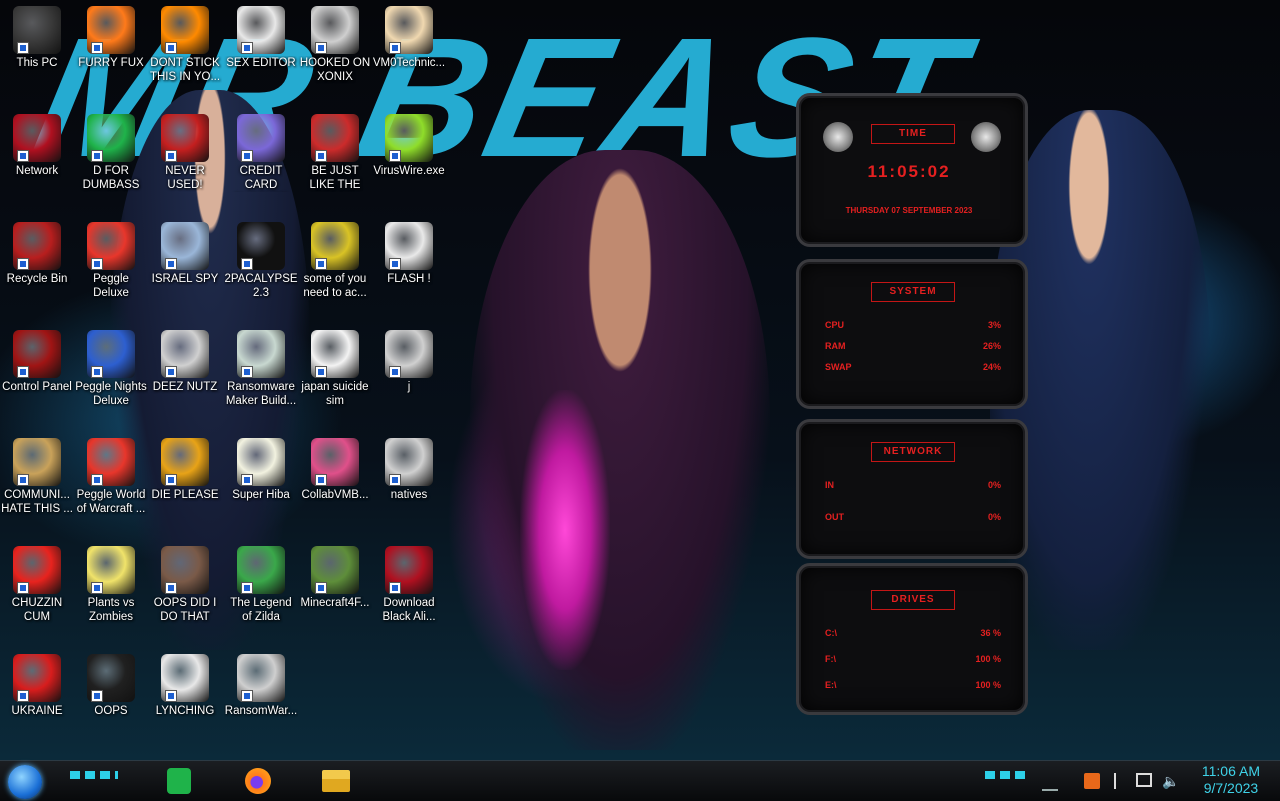 Image resolution: width=1280 pixels, height=801 pixels. I want to click on desktop-icon: LYNCHING, so click(185, 703).